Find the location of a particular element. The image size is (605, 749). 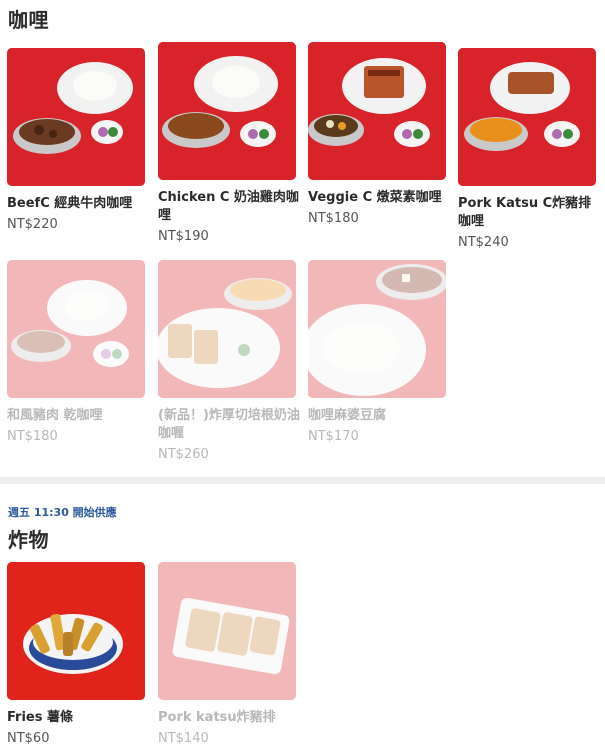

menu-item-price: NT$140 is located at coordinates (183, 738).